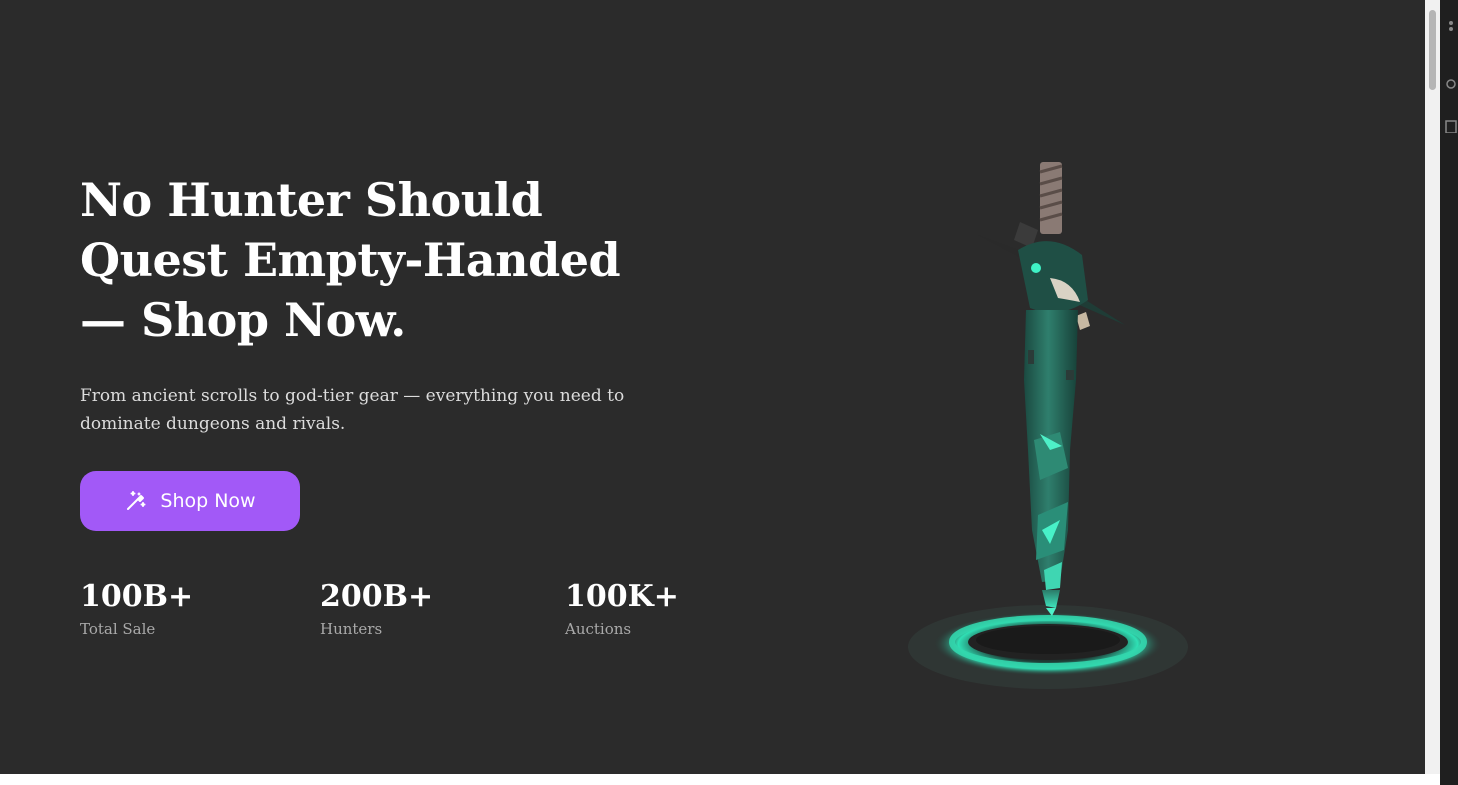 The height and width of the screenshot is (785, 1458). I want to click on side-dot-icon, so click(1451, 25).